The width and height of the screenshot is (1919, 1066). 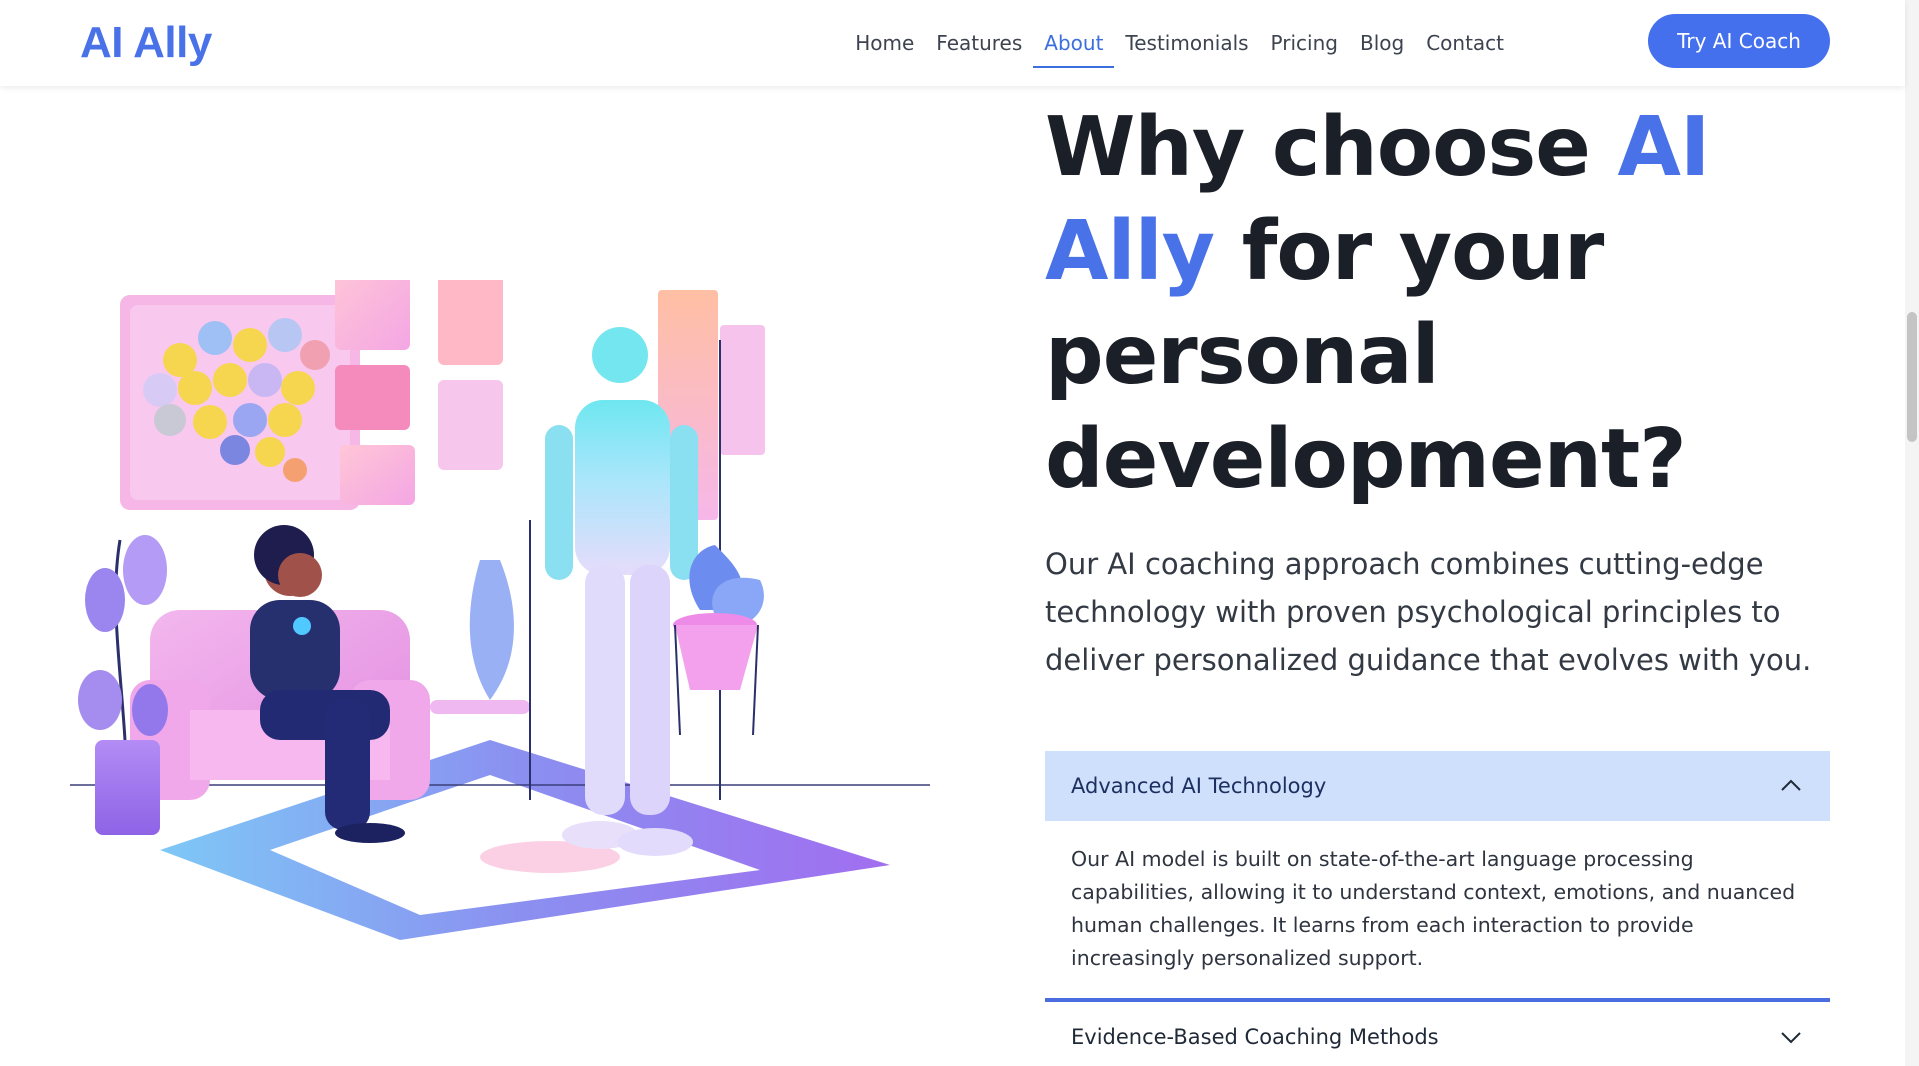 What do you see at coordinates (1739, 41) in the screenshot?
I see `try-ai-coach-button: Try AI Coach` at bounding box center [1739, 41].